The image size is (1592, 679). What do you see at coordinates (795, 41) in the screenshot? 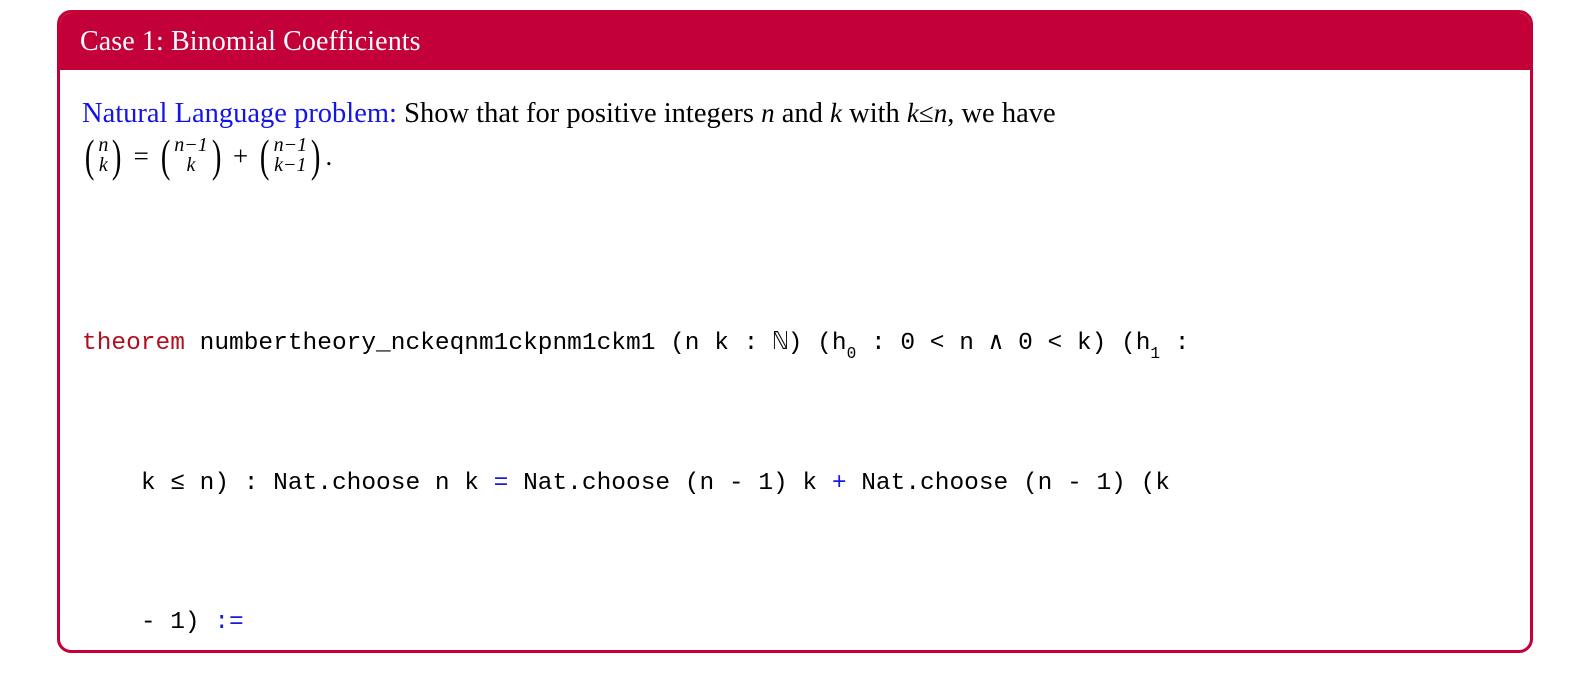
I see `case-box-header: Case 1: Binomial Coefficients` at bounding box center [795, 41].